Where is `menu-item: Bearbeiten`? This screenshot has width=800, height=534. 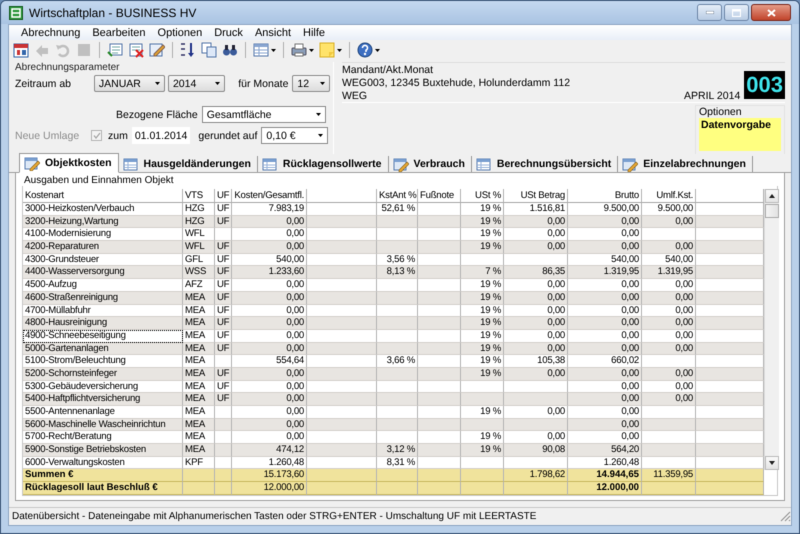 menu-item: Bearbeiten is located at coordinates (119, 32).